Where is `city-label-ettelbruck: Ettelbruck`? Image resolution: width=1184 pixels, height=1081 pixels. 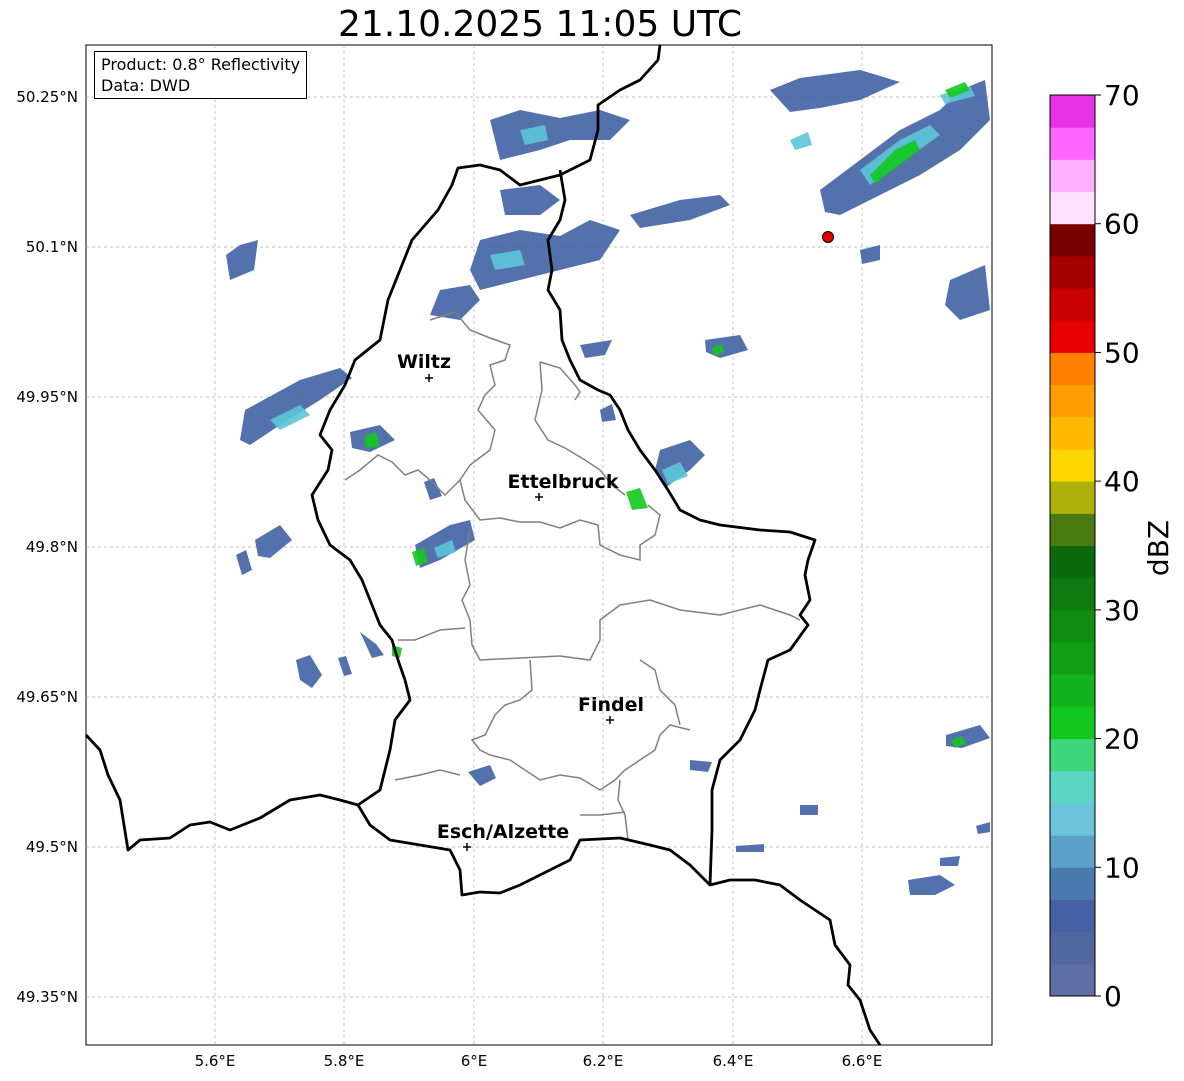 city-label-ettelbruck: Ettelbruck is located at coordinates (563, 482).